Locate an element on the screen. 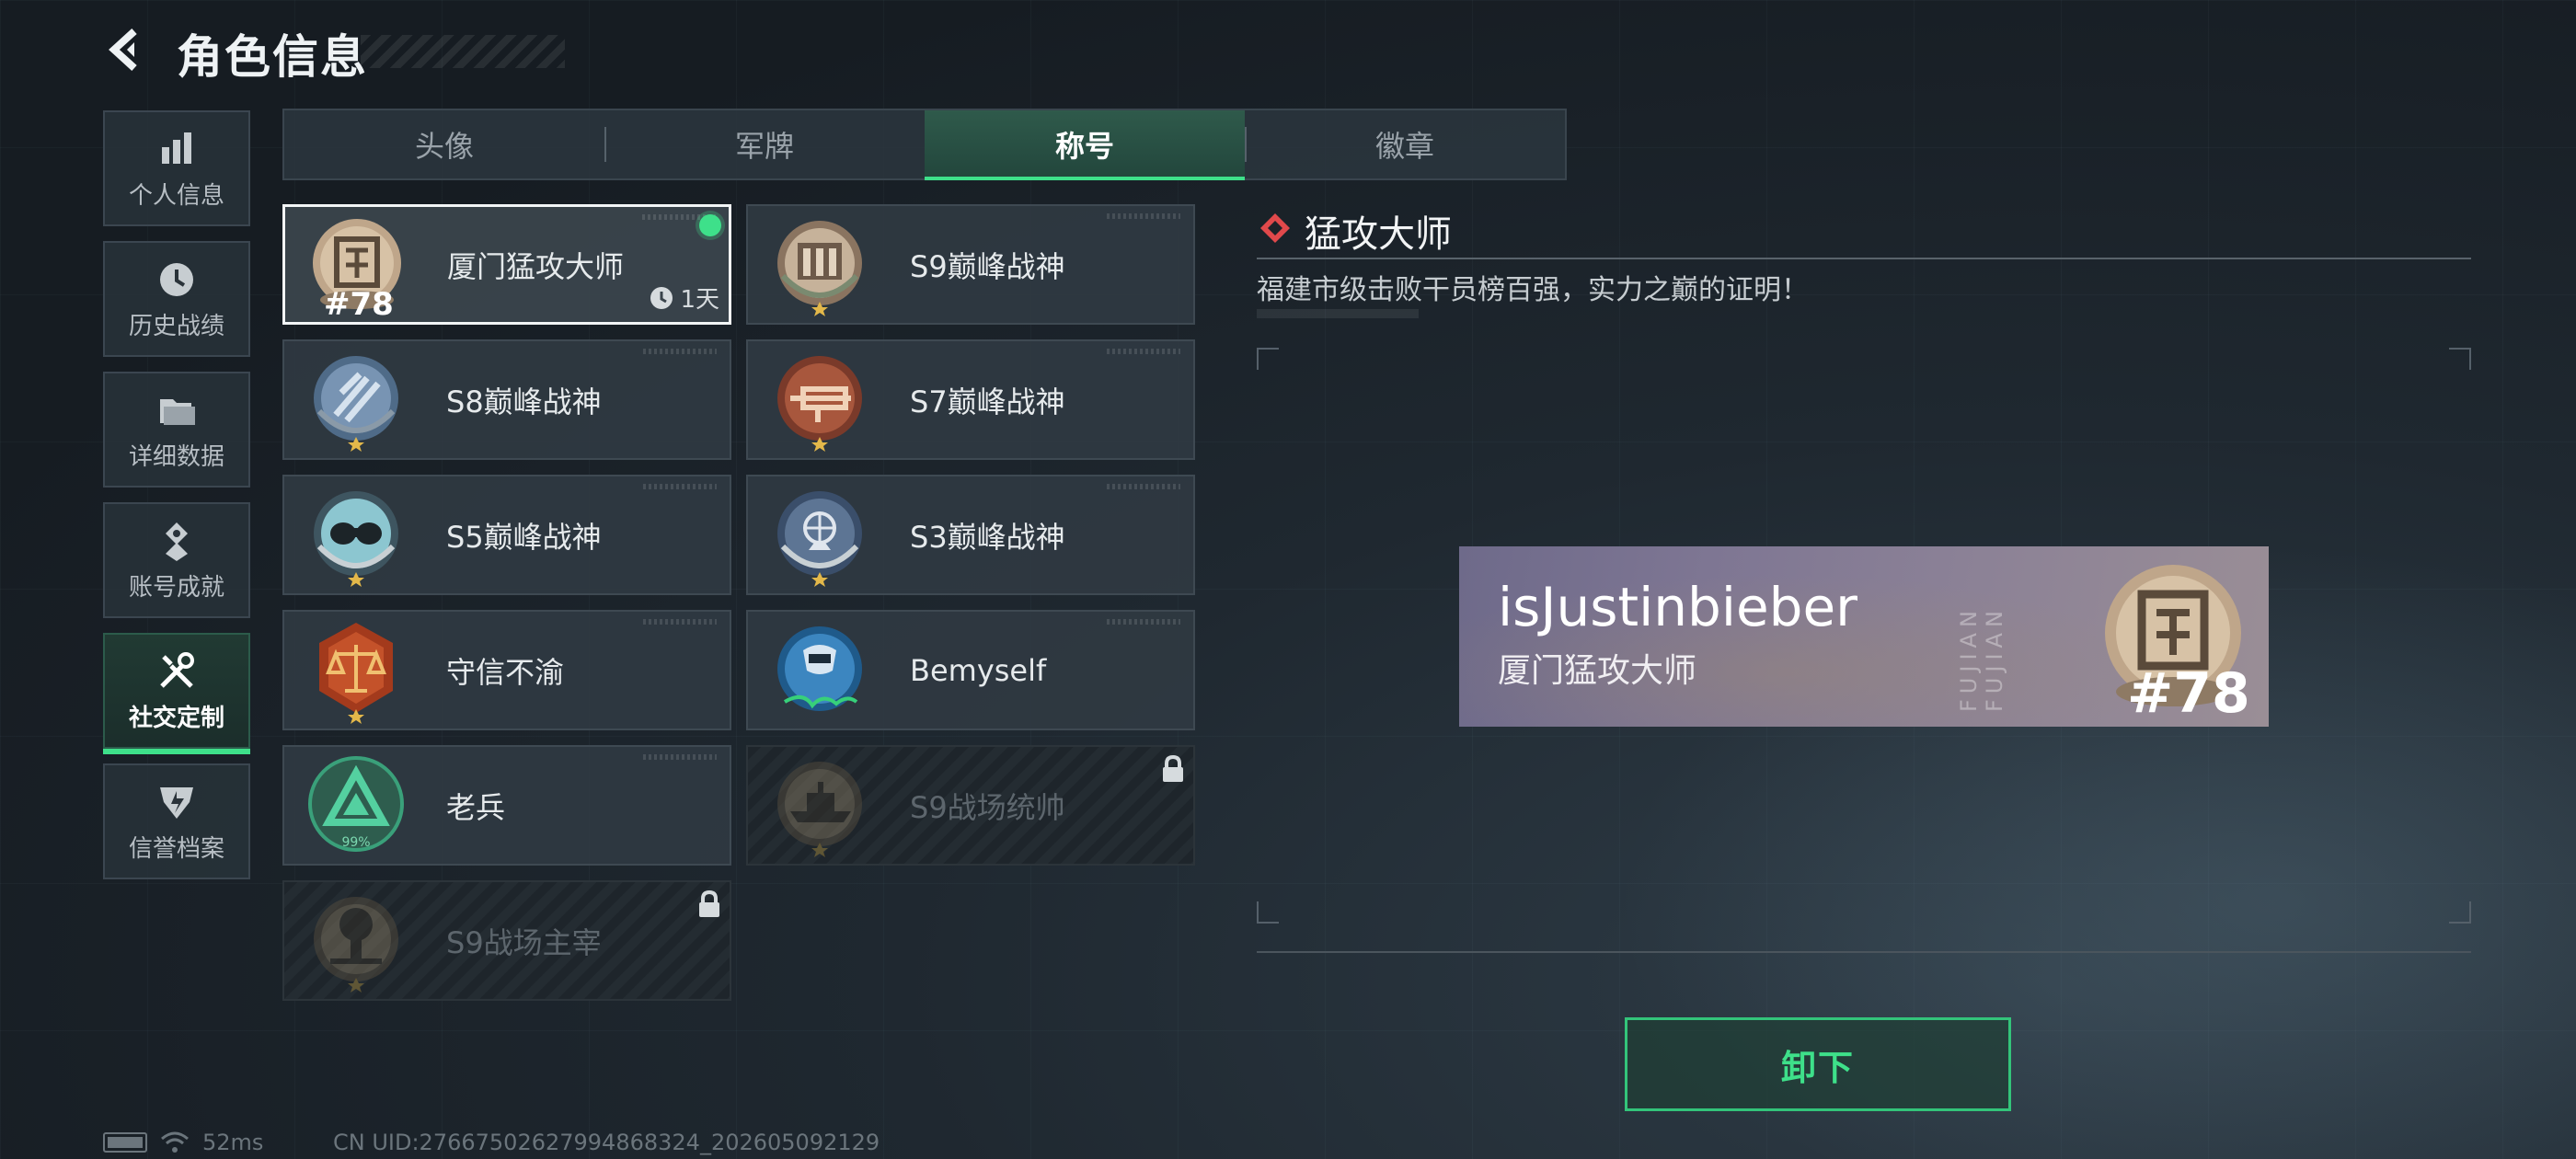 The width and height of the screenshot is (2576, 1159). veteran-medal-icon: 99% is located at coordinates (356, 803).